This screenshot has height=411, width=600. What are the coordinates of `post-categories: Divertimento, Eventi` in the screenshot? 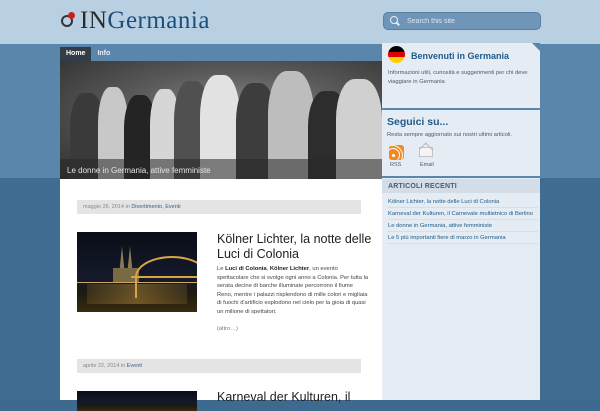 It's located at (155, 207).